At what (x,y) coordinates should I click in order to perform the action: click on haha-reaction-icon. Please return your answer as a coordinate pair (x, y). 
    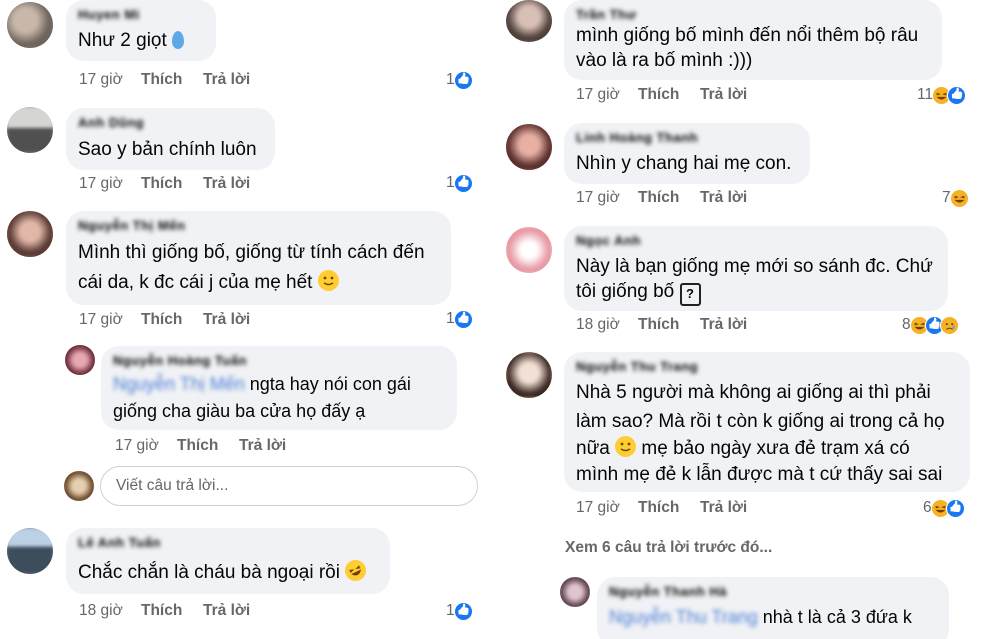
    Looking at the image, I should click on (959, 198).